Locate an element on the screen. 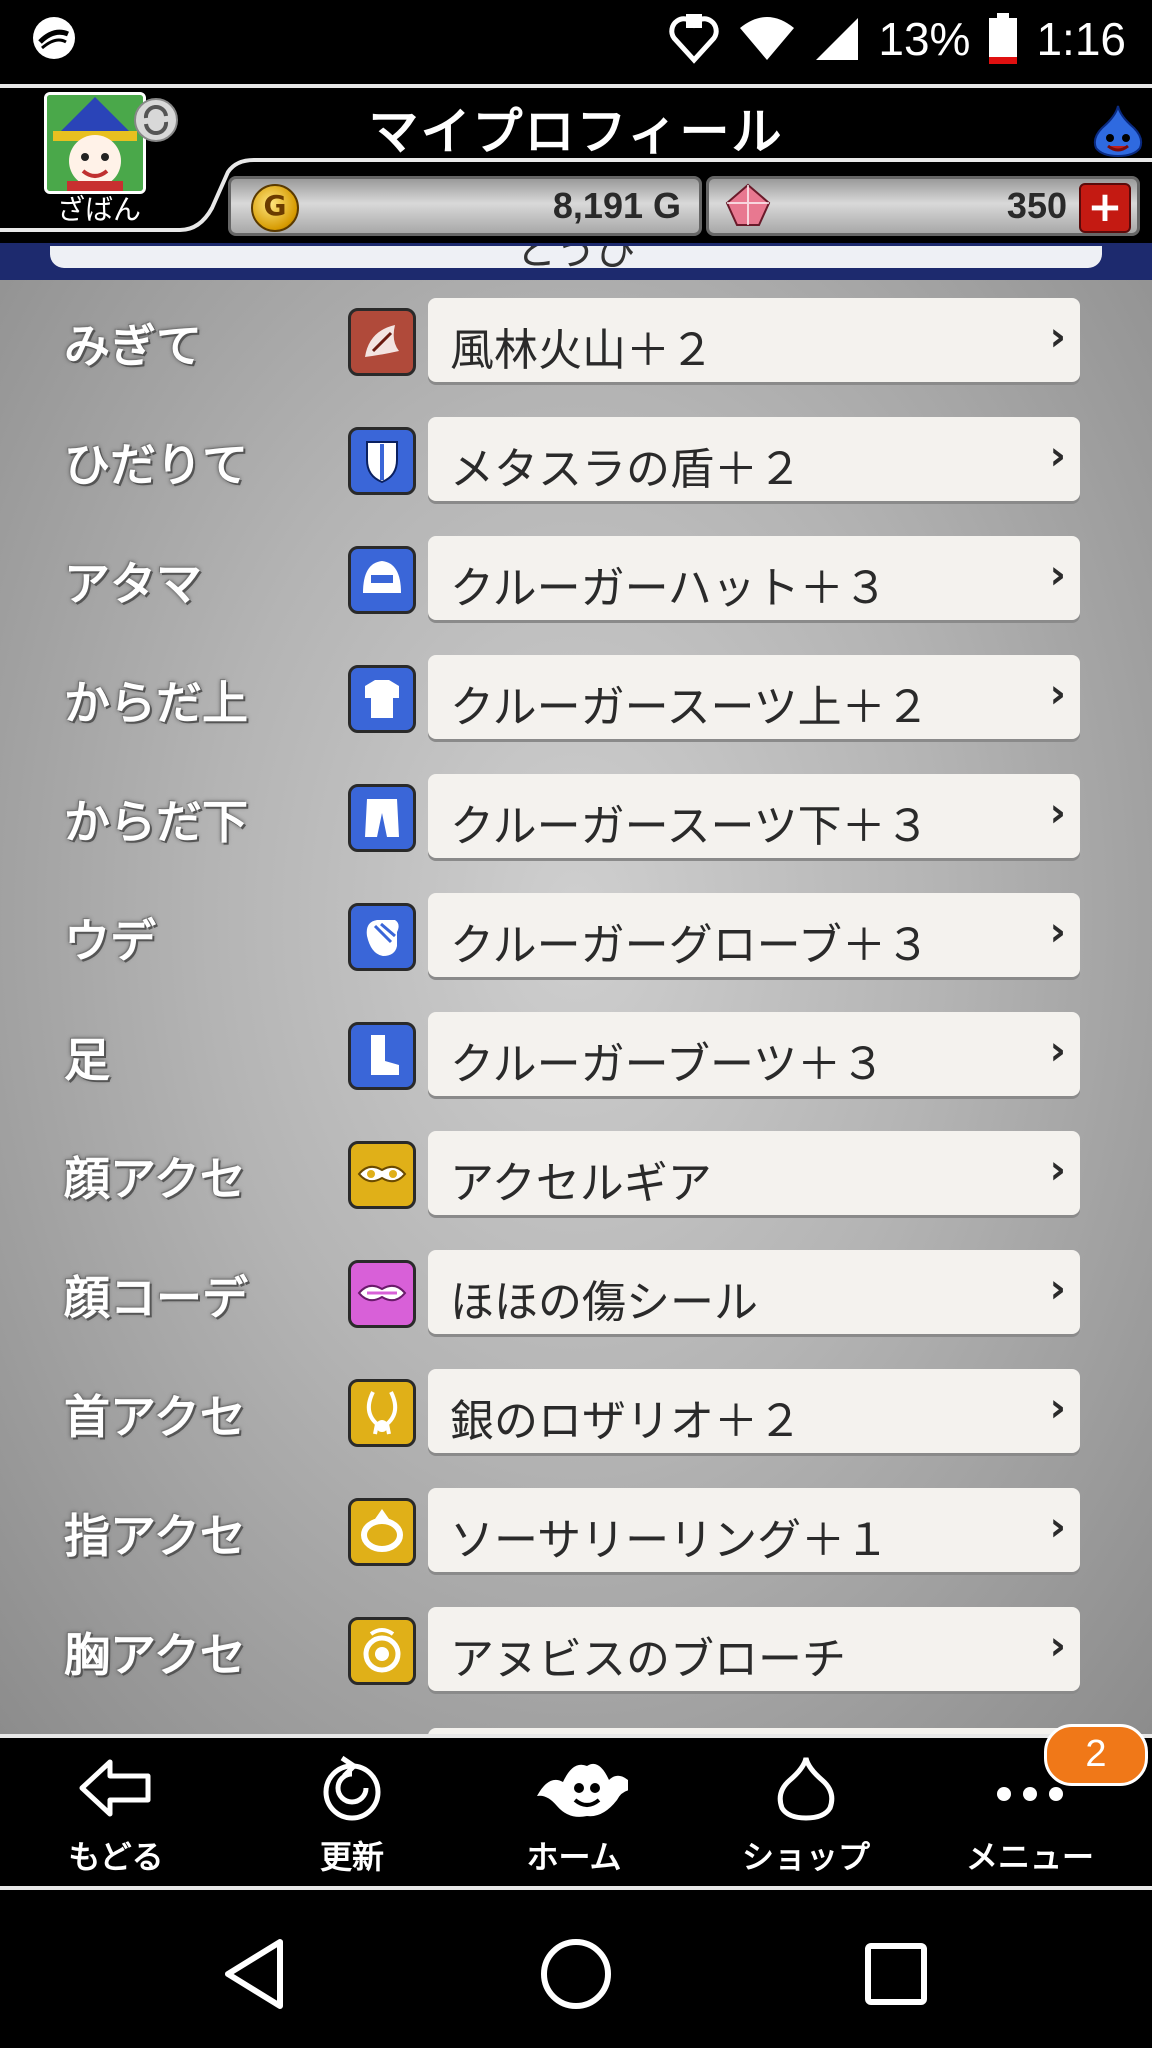 The width and height of the screenshot is (1152, 2048). status-bar: 13% 1:16 is located at coordinates (576, 39).